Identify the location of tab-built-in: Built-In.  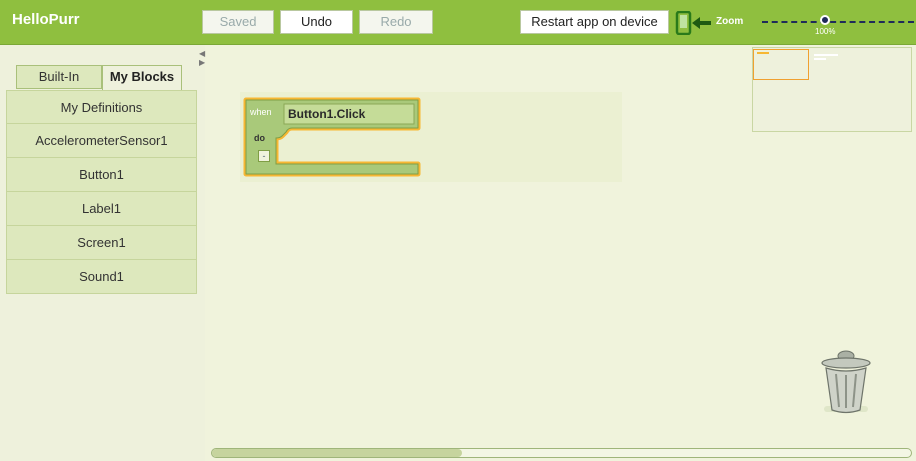
(59, 77).